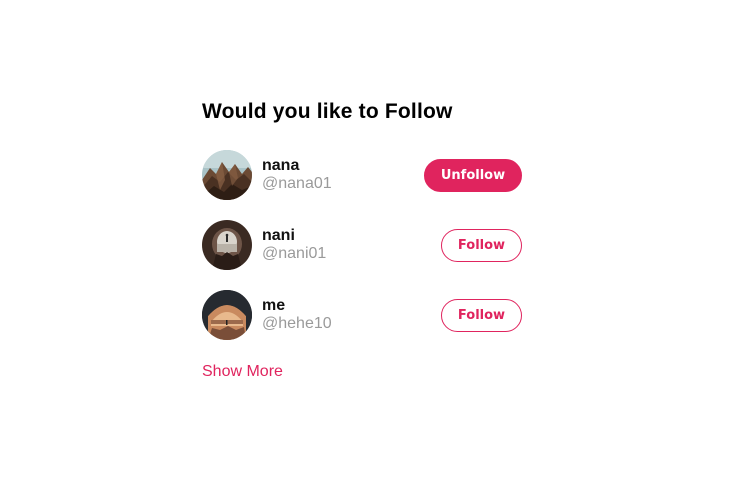 This screenshot has width=735, height=481. What do you see at coordinates (362, 315) in the screenshot?
I see `list-item: me @hehe10 Follow` at bounding box center [362, 315].